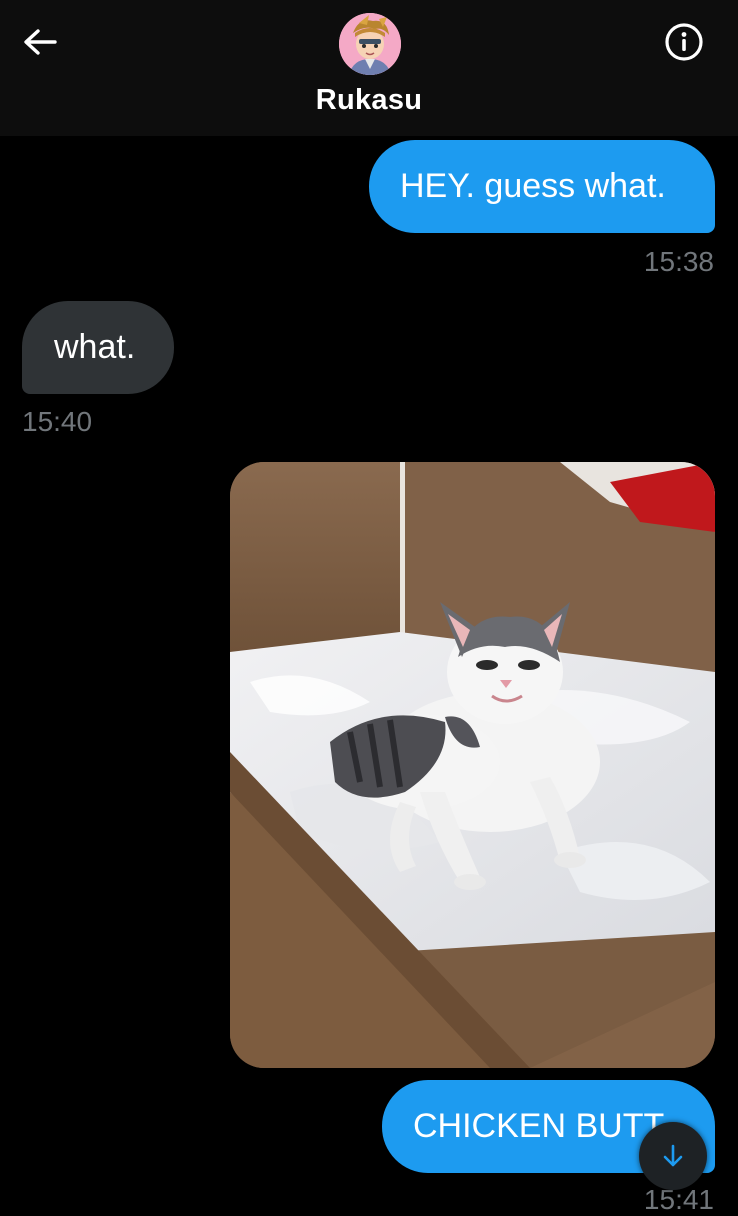 The image size is (738, 1216). What do you see at coordinates (57, 421) in the screenshot?
I see `message-timestamp: 15:40` at bounding box center [57, 421].